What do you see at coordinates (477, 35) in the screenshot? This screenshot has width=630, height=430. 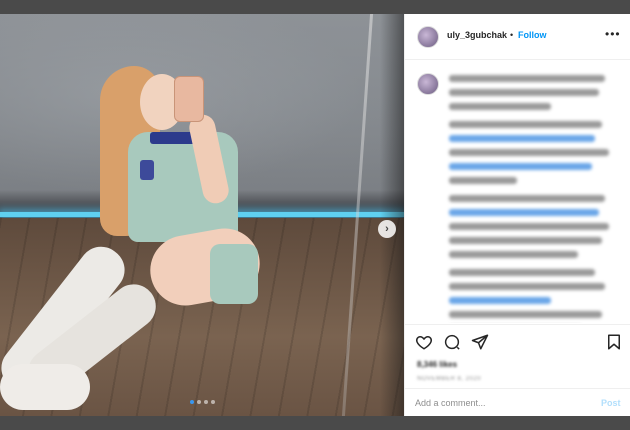 I see `username-link: uly_3gubchak` at bounding box center [477, 35].